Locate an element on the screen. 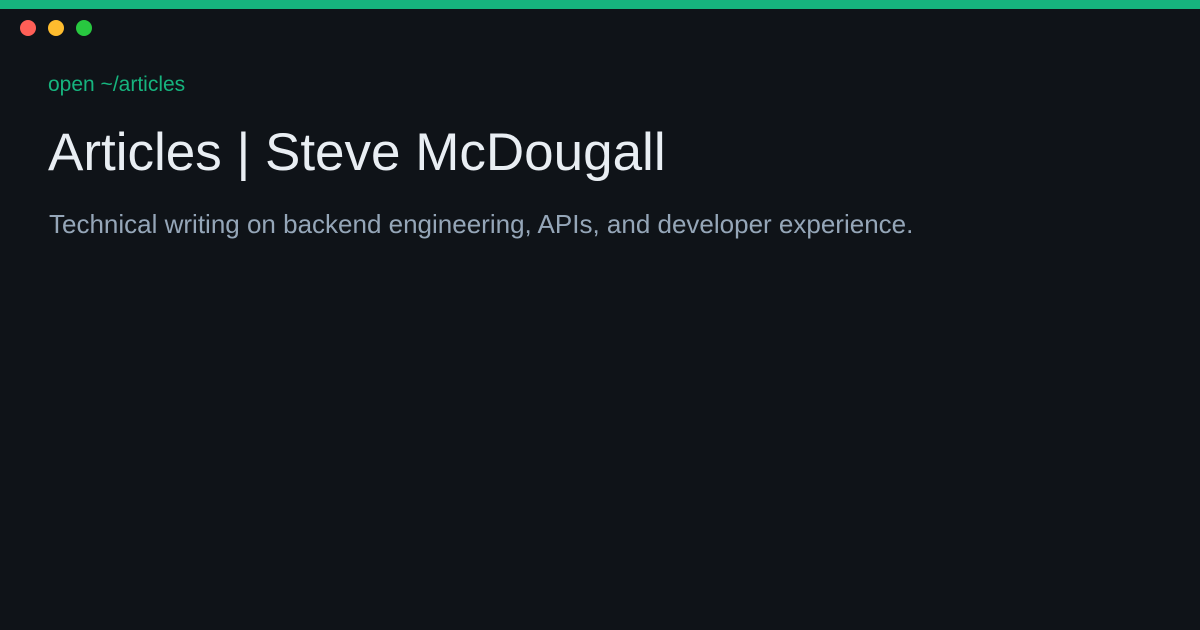  minimize-dot-icon is located at coordinates (56, 28).